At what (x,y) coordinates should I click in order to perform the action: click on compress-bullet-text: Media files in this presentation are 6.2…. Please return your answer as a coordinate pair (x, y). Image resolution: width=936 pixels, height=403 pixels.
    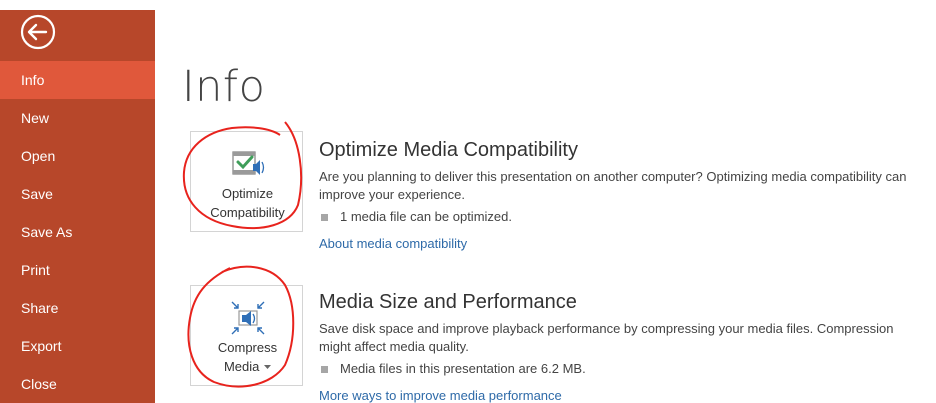
    Looking at the image, I should click on (463, 368).